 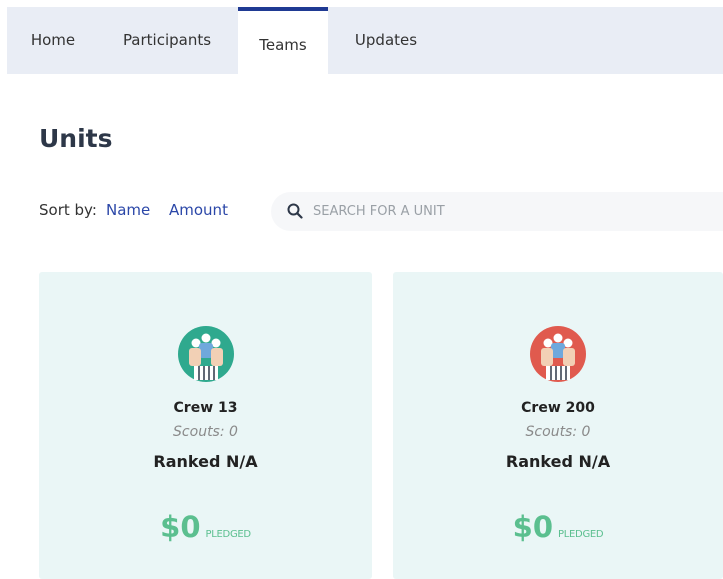 What do you see at coordinates (513, 211) in the screenshot?
I see `search-input` at bounding box center [513, 211].